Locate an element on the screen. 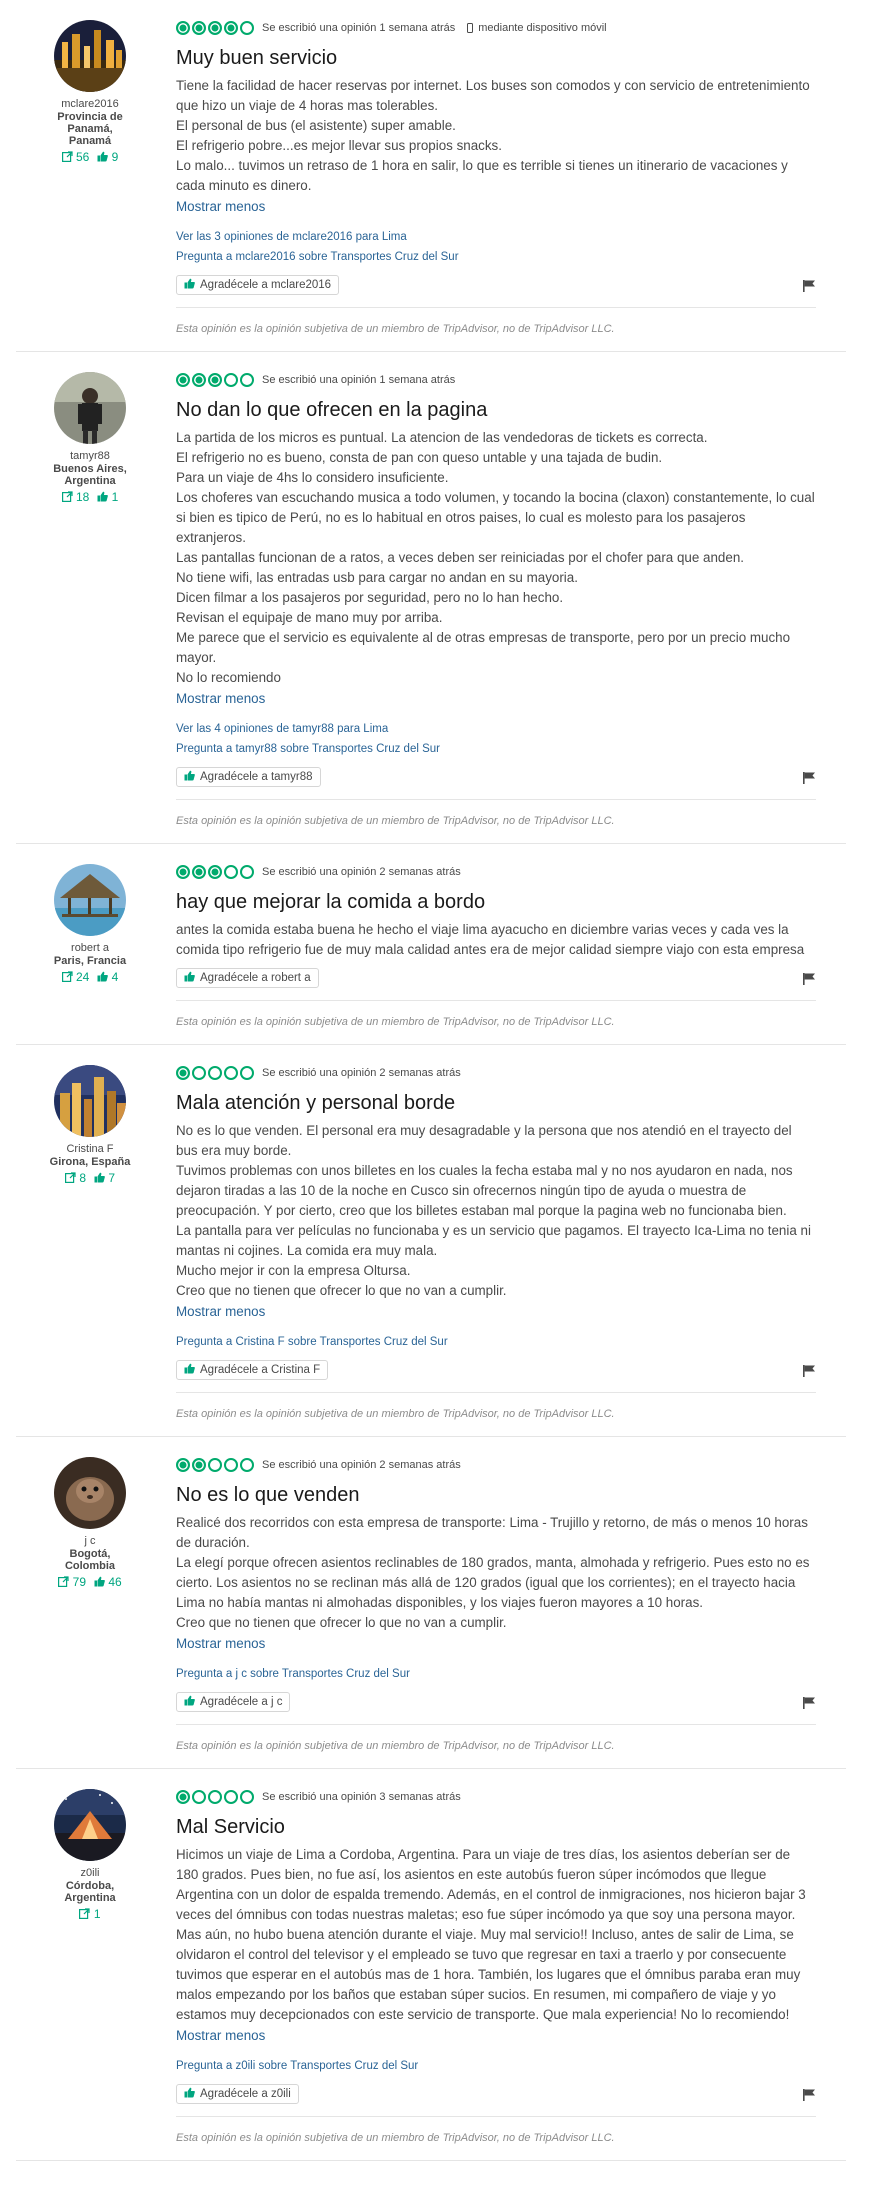 Image resolution: width=887 pixels, height=2200 pixels. thank-label: Agradécele a tamyr88 is located at coordinates (256, 777).